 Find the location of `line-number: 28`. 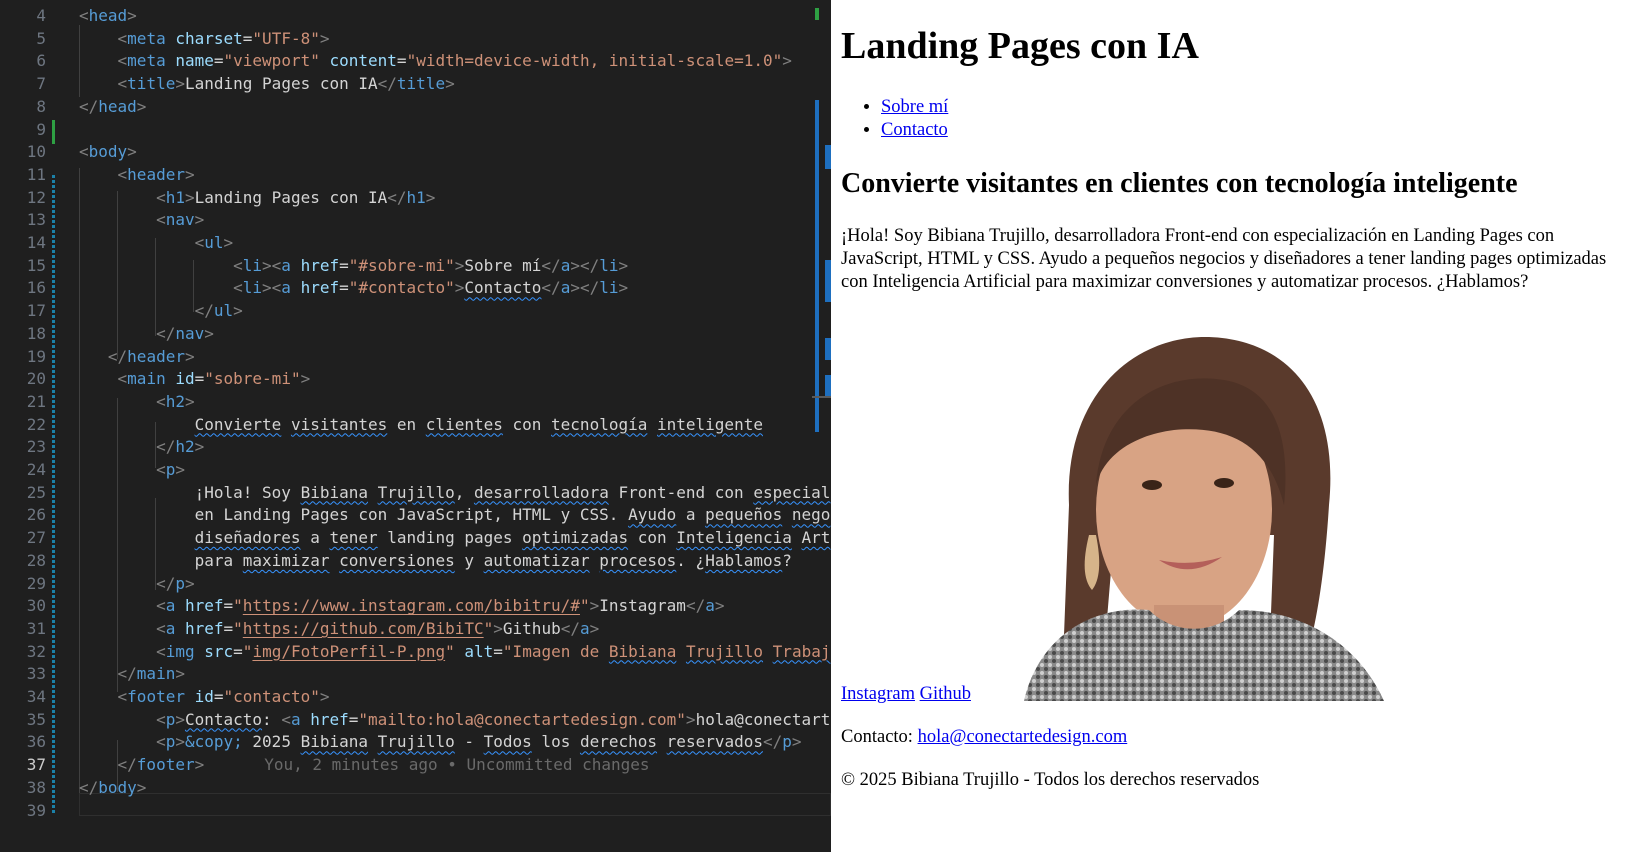

line-number: 28 is located at coordinates (36, 560).